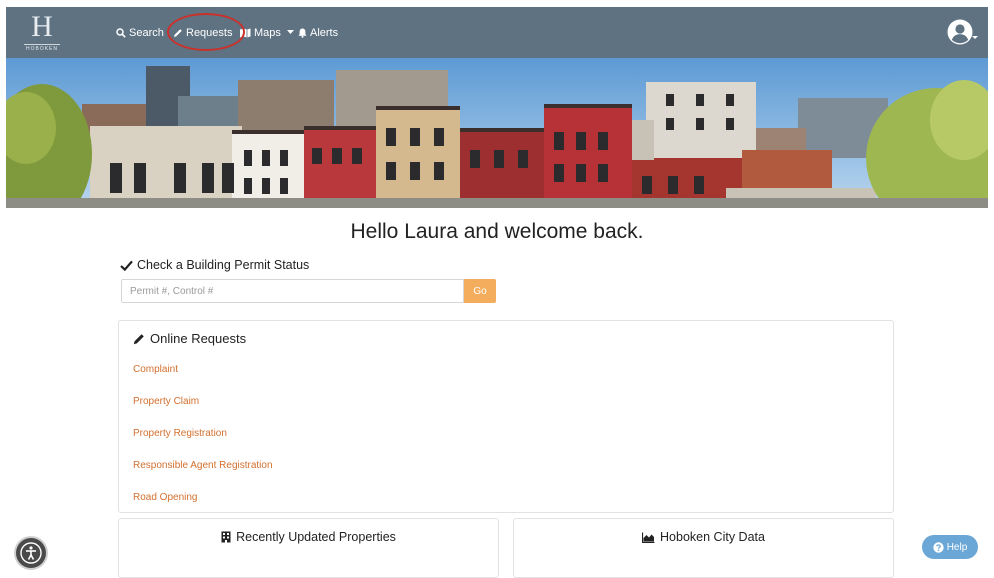 Image resolution: width=994 pixels, height=578 pixels. I want to click on nav-maps: Maps, so click(267, 32).